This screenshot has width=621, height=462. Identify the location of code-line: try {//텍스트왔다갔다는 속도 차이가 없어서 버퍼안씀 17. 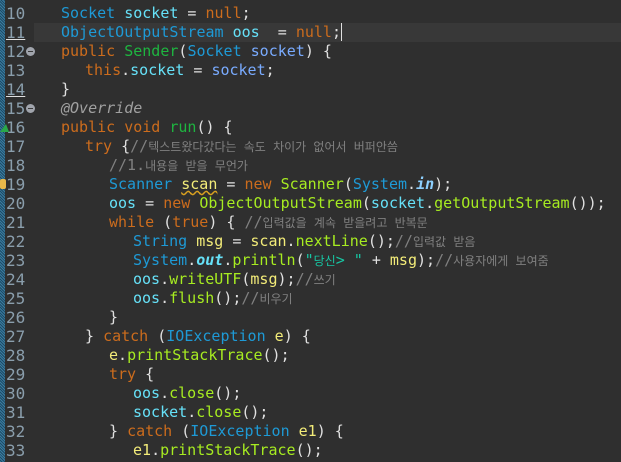
(313, 146).